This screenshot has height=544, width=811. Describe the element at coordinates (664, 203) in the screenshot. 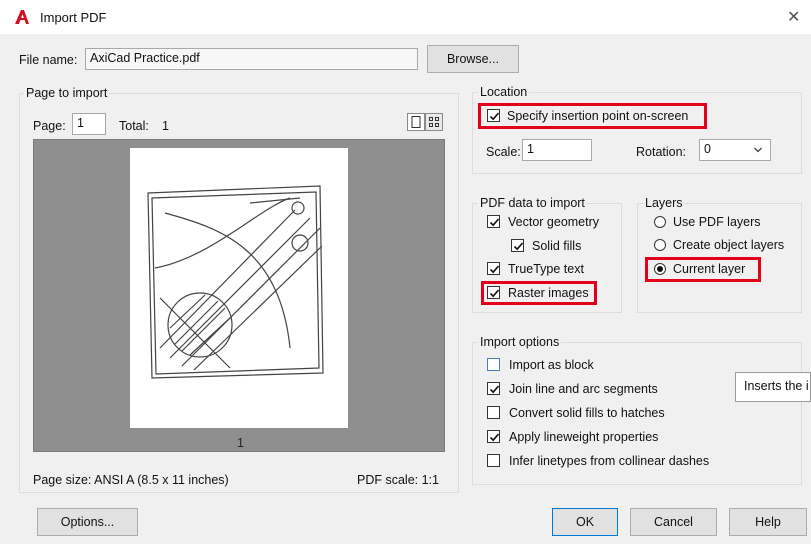

I see `layers-title: Layers` at that location.